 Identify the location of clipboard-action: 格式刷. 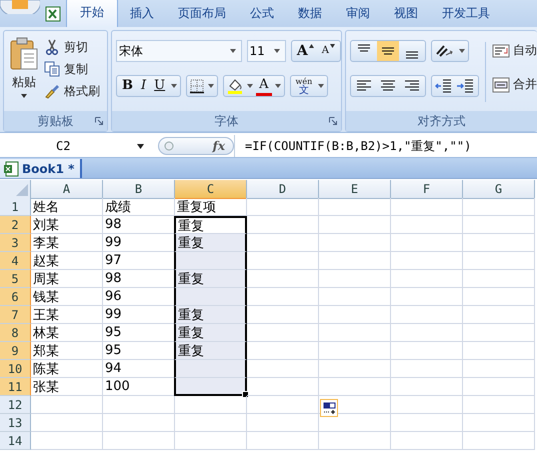
(72, 91).